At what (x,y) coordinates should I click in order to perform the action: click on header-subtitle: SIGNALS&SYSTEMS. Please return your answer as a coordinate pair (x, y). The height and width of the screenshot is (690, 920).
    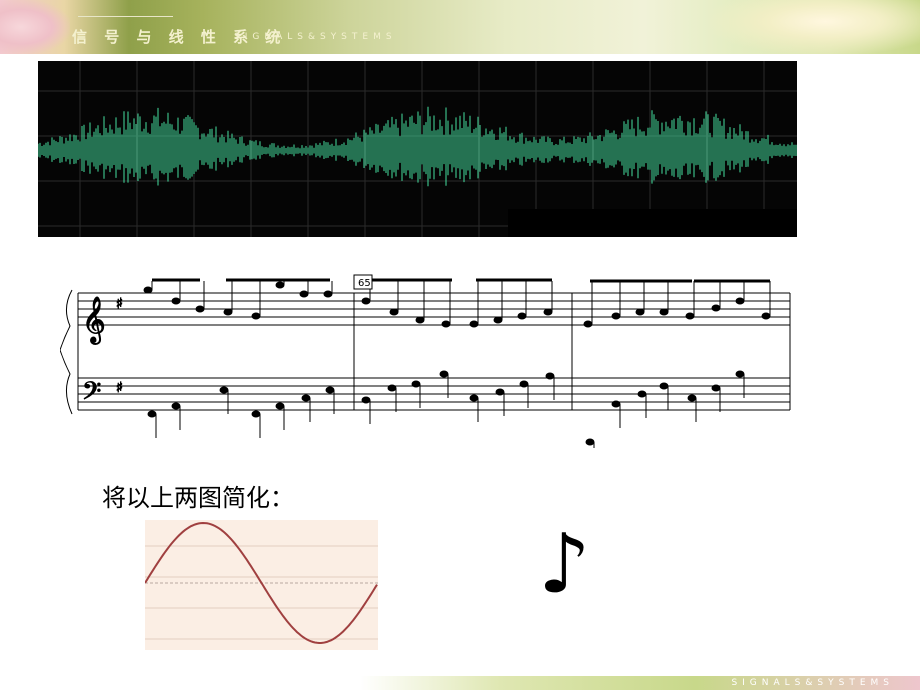
    Looking at the image, I should click on (315, 37).